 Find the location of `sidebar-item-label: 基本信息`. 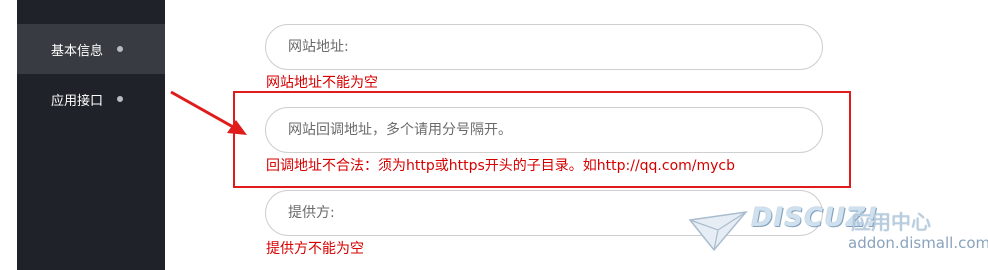

sidebar-item-label: 基本信息 is located at coordinates (77, 51).